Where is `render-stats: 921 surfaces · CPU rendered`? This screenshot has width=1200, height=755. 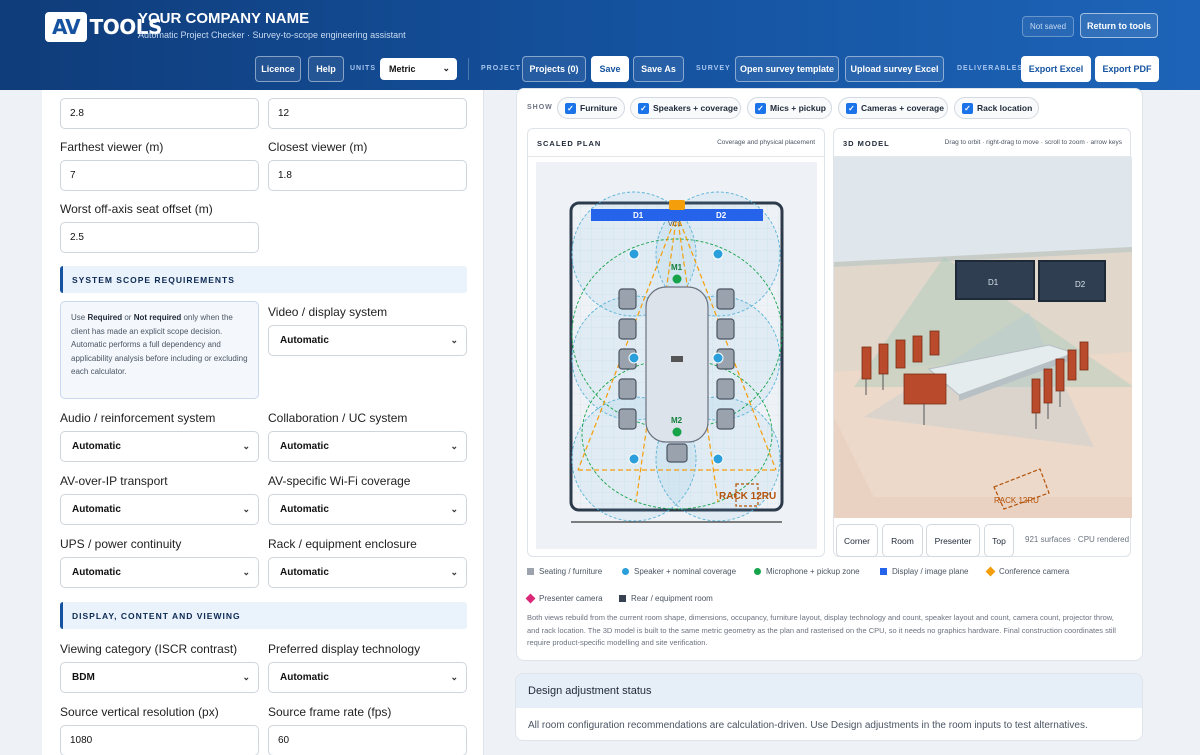
render-stats: 921 surfaces · CPU rendered is located at coordinates (1077, 539).